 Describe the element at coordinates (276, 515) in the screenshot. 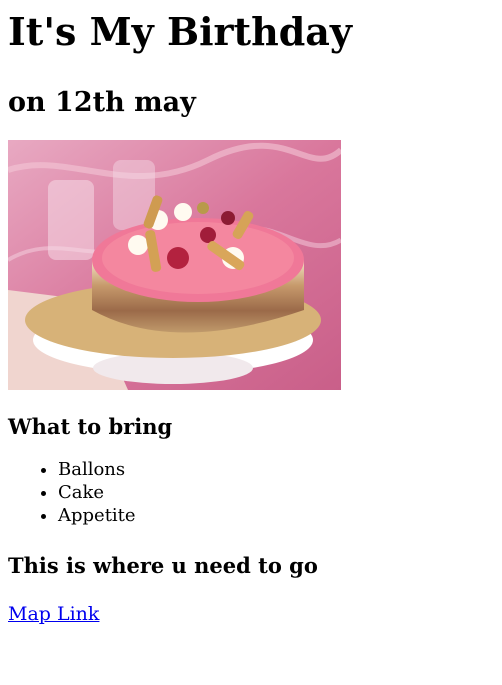

I see `list-item: Appetite` at that location.